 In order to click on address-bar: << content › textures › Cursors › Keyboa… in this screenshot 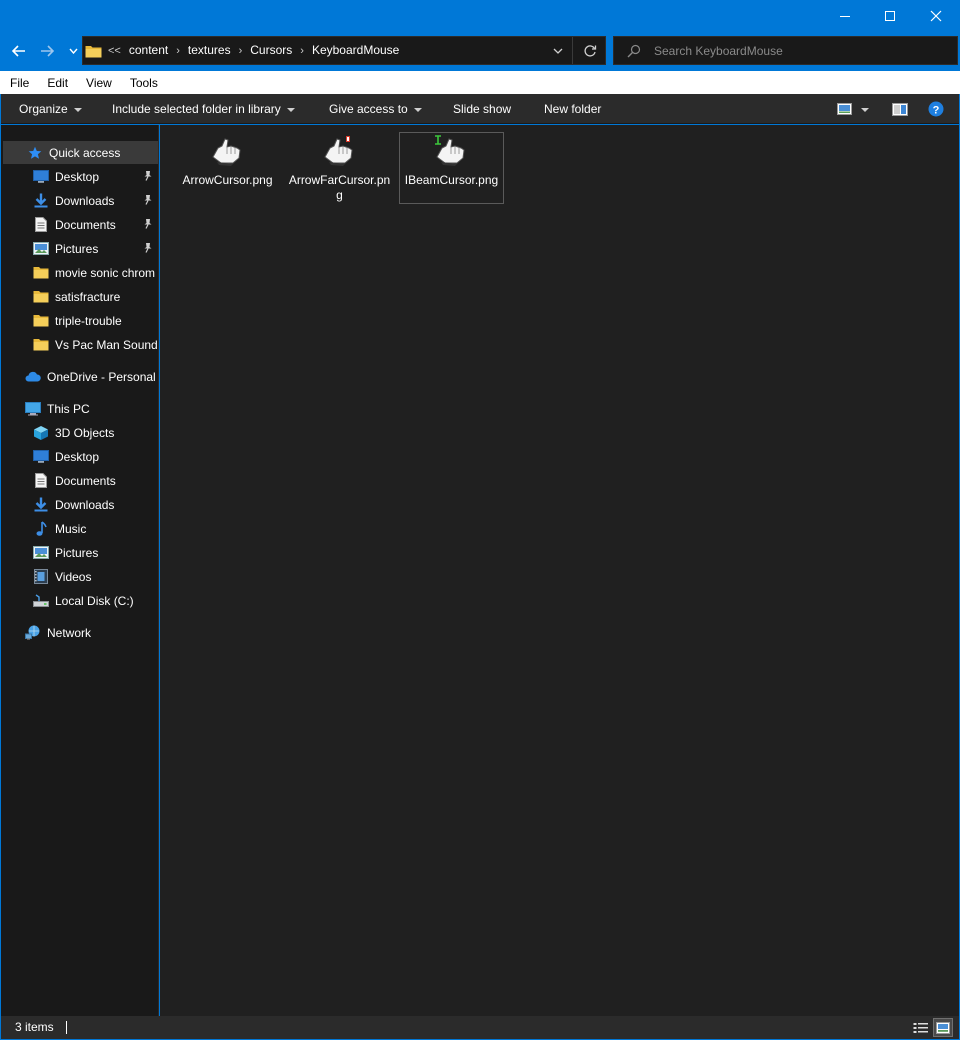, I will do `click(344, 50)`.